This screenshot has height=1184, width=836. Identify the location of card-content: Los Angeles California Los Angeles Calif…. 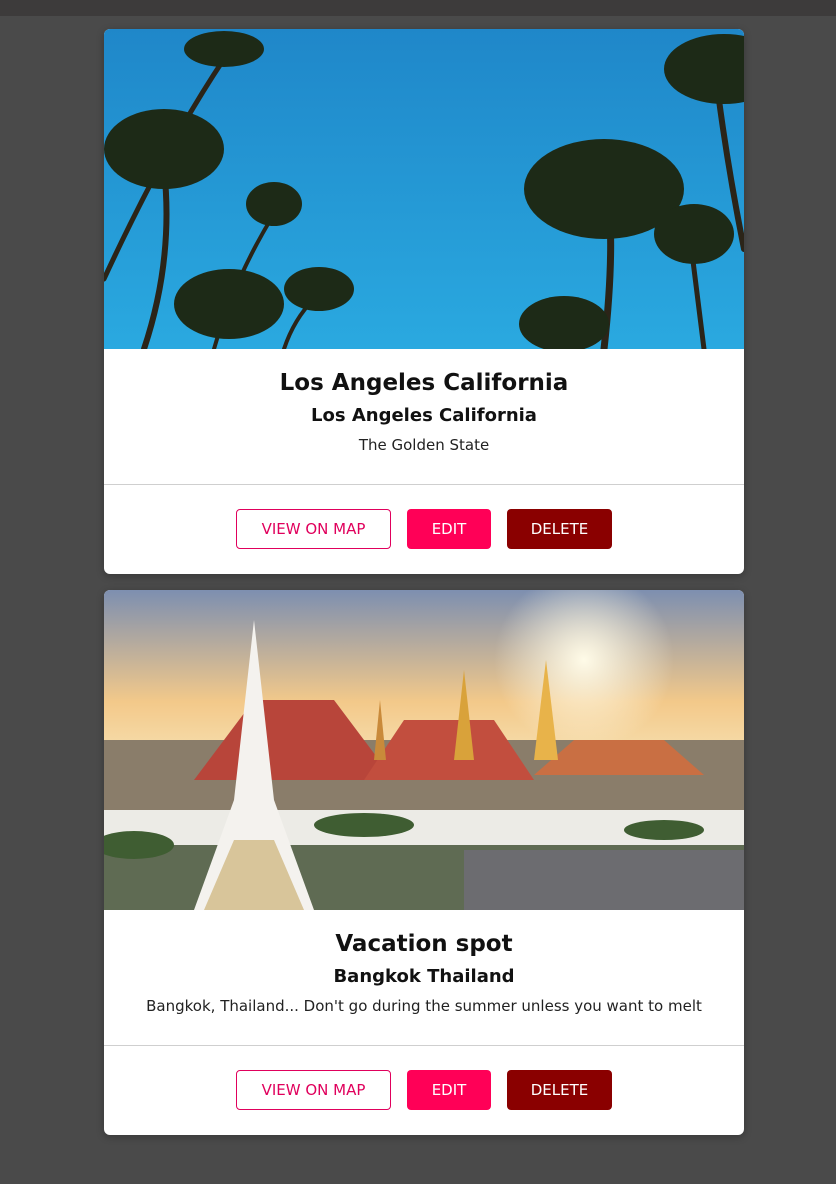
(424, 417).